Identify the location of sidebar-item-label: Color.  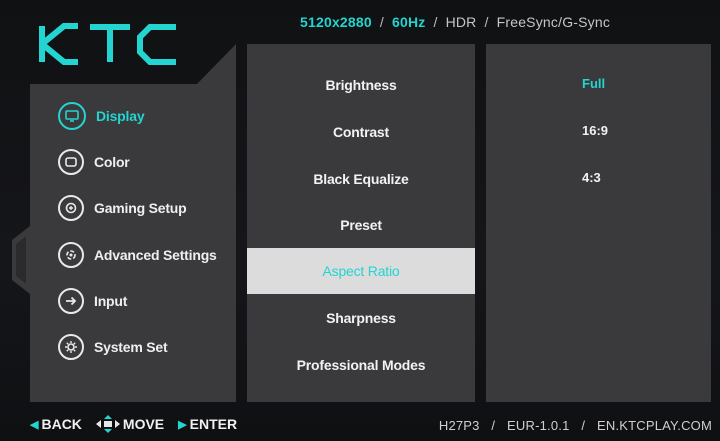
(112, 162).